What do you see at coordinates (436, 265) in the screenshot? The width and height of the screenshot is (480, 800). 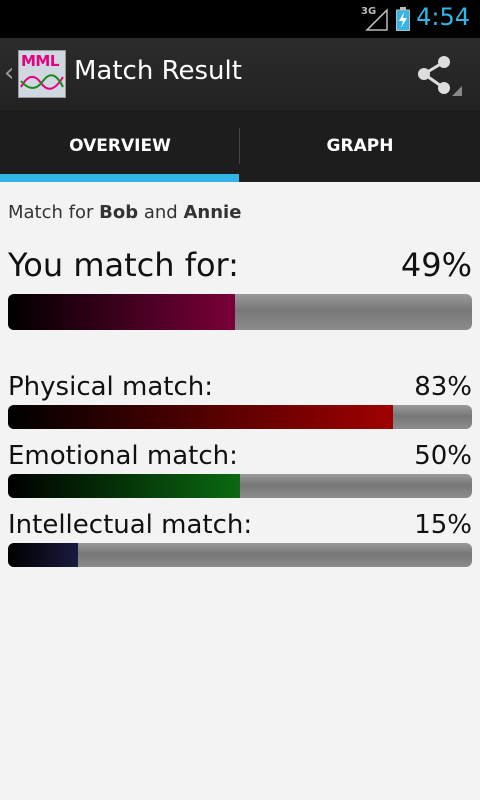 I see `overall-value: 49%` at bounding box center [436, 265].